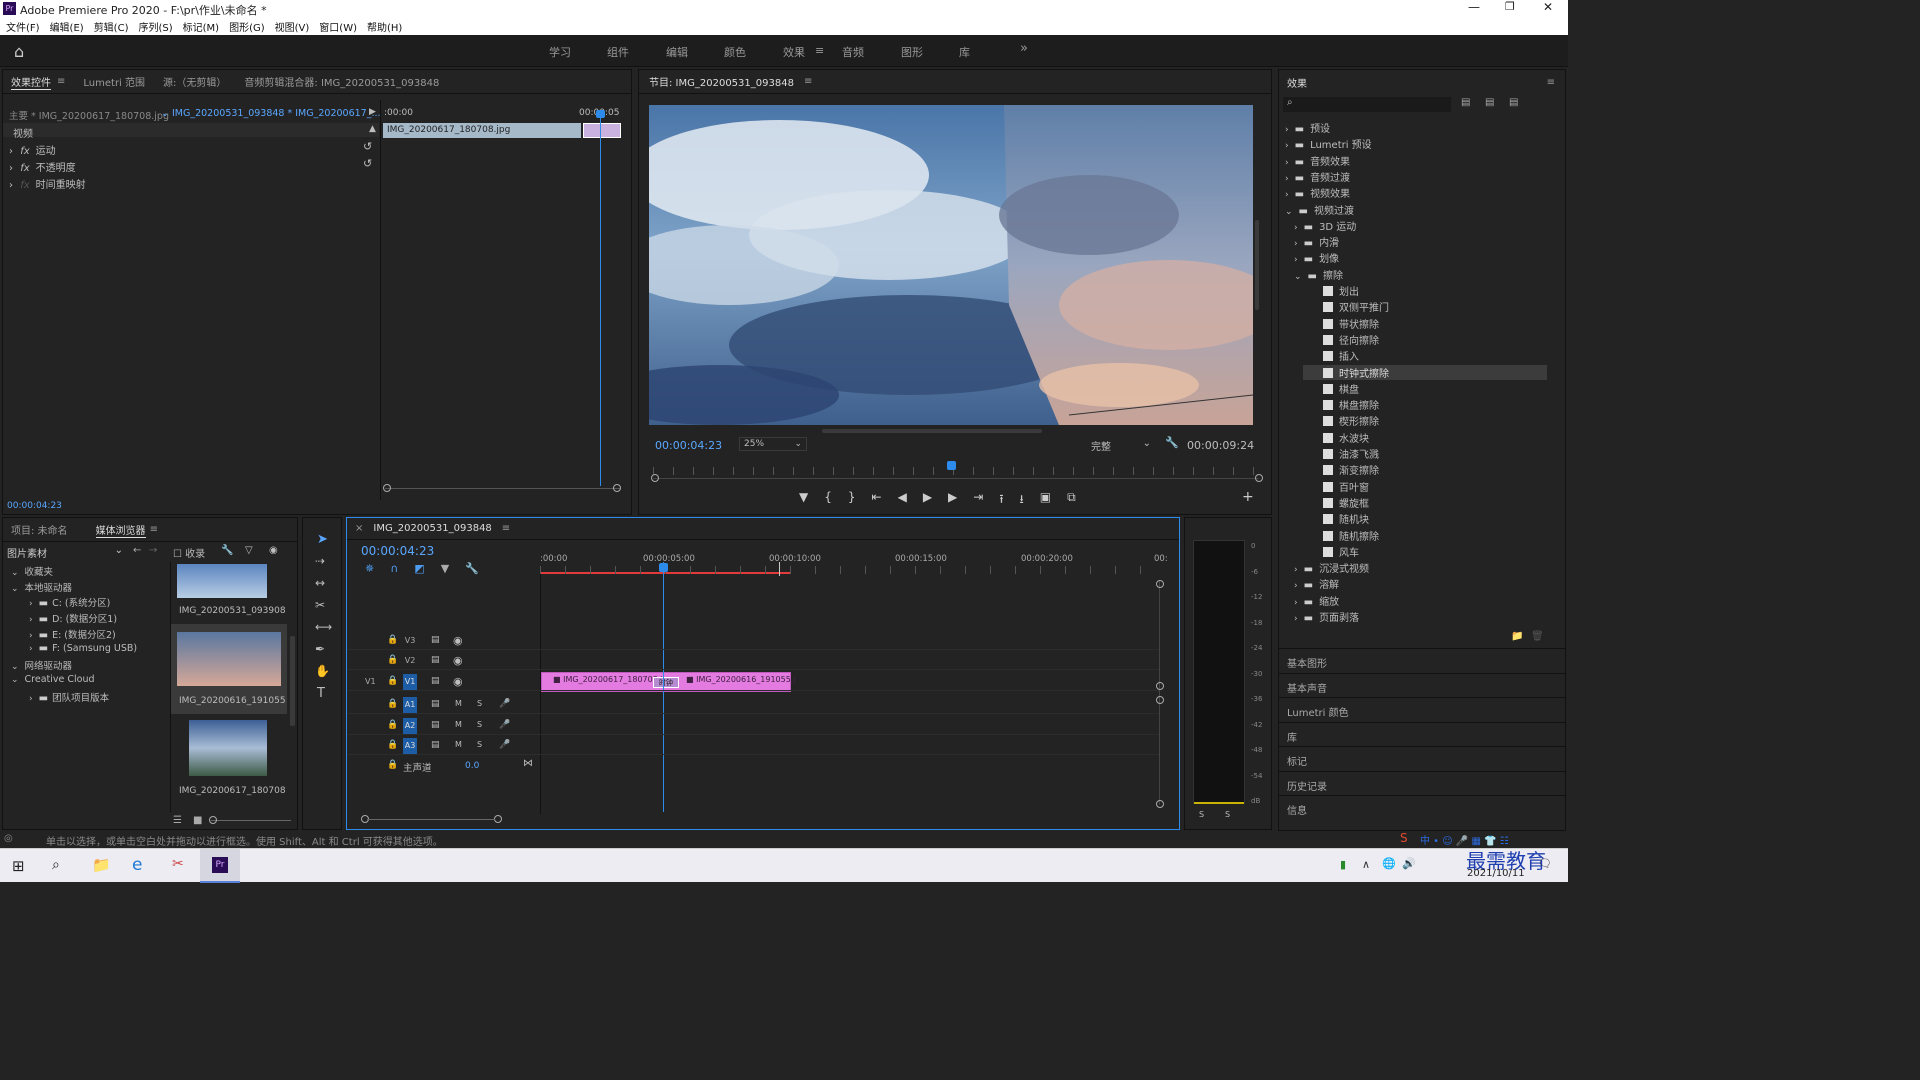 This screenshot has width=1920, height=1080. I want to click on v-scroll-mid2, so click(1160, 700).